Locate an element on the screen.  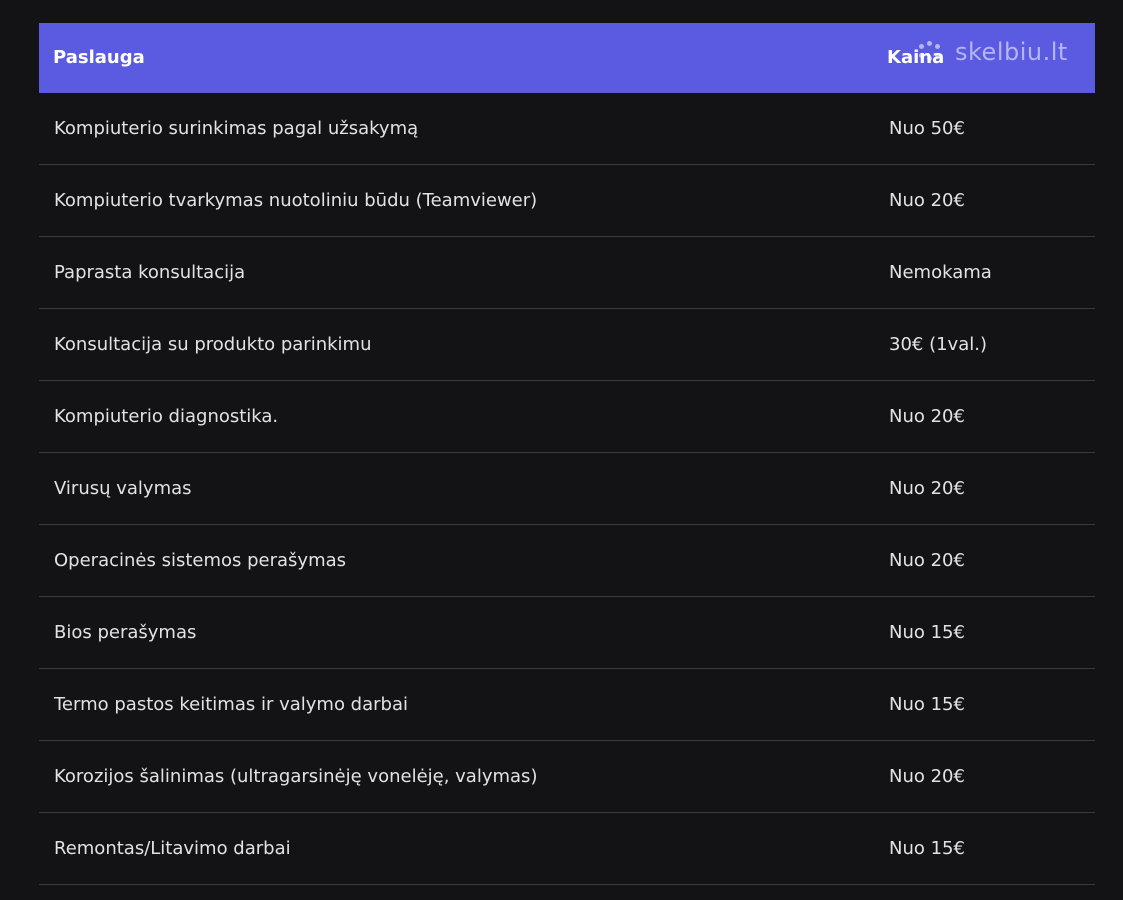
service-cell: Bios perašymas is located at coordinates (125, 632).